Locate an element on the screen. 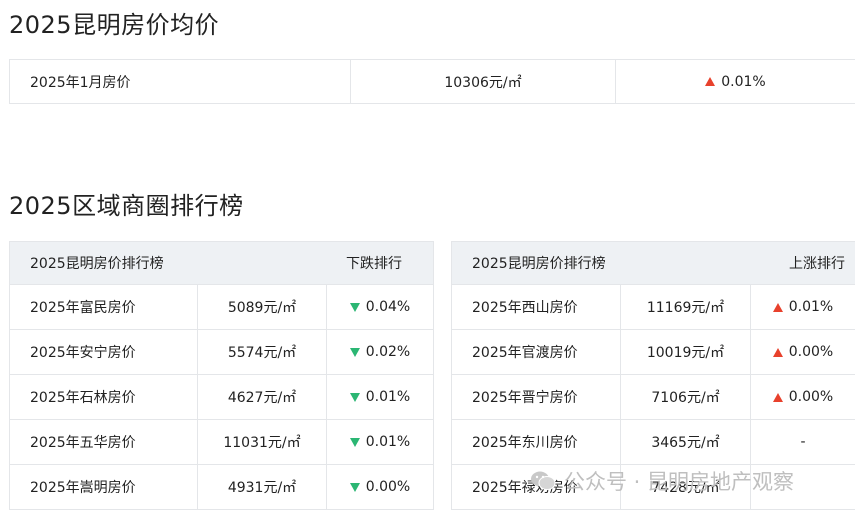 The height and width of the screenshot is (516, 855). district-link: 2025年嵩明房价 is located at coordinates (104, 487).